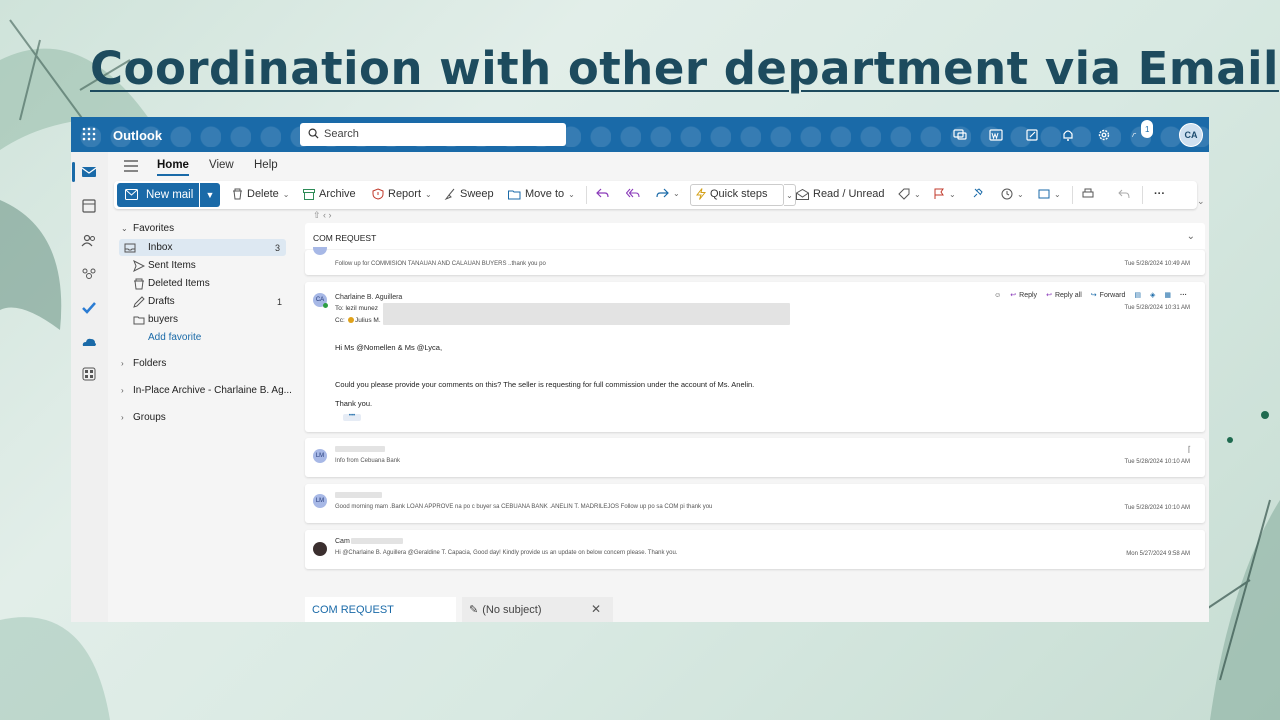 This screenshot has height=720, width=1280. I want to click on folder-sent-items: Sent Items, so click(198, 265).